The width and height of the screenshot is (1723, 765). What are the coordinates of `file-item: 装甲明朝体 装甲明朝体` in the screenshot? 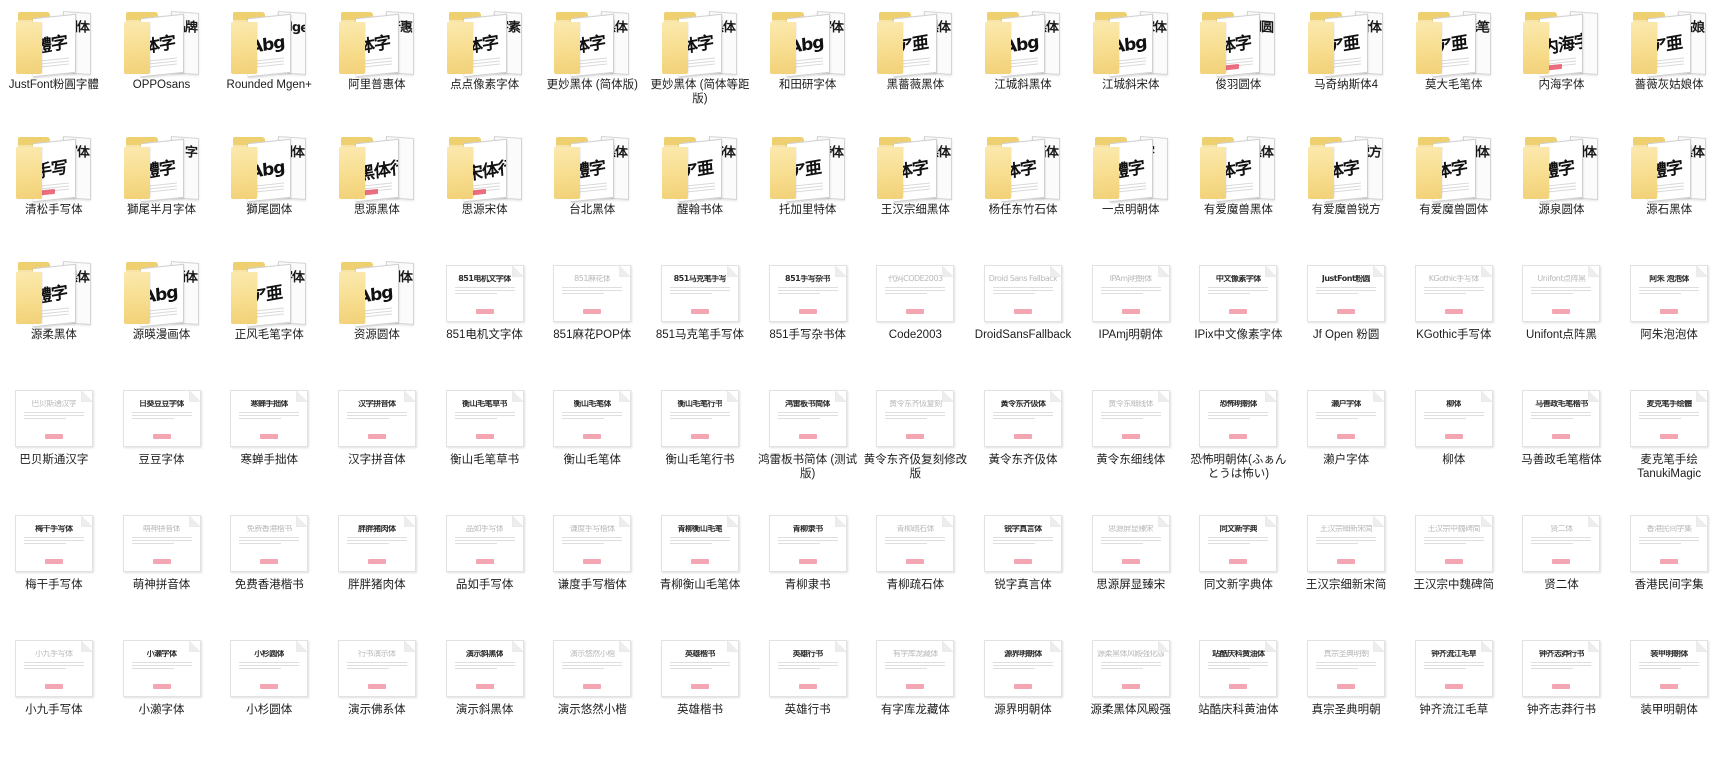 It's located at (1669, 687).